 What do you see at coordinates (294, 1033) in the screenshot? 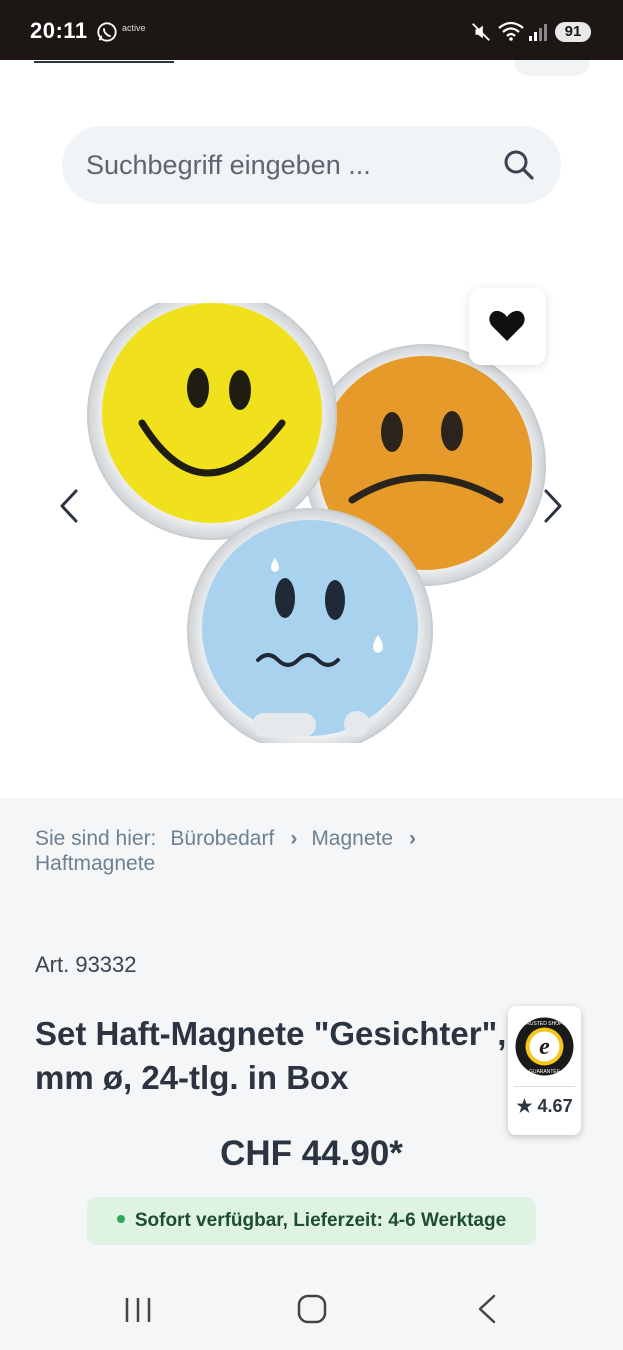
I see `product-title-line1: Set Haft-Magnete "Gesichter", 25` at bounding box center [294, 1033].